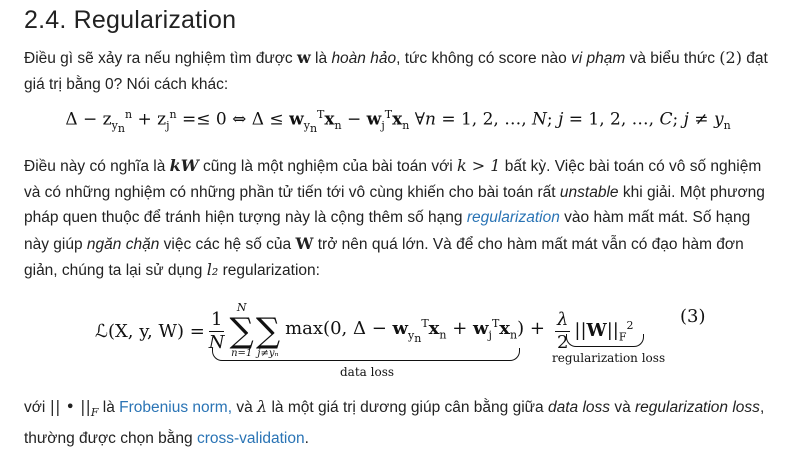  What do you see at coordinates (589, 192) in the screenshot?
I see `emphasis-unstable: unstable` at bounding box center [589, 192].